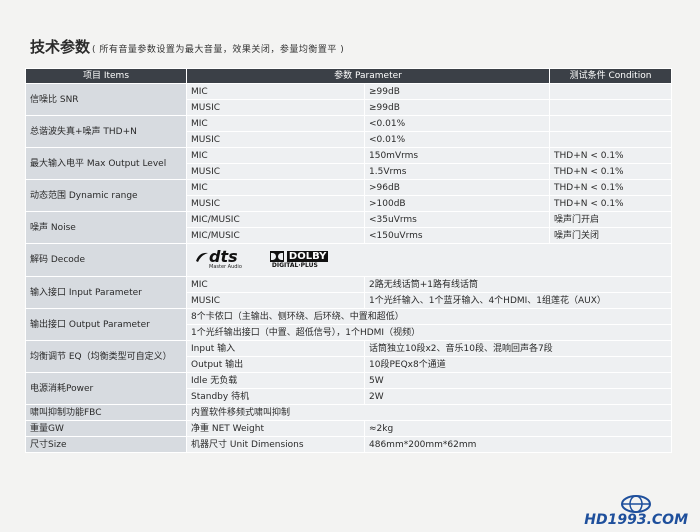  Describe the element at coordinates (307, 256) in the screenshot. I see `dolby-mark-text: DOLBY` at that location.